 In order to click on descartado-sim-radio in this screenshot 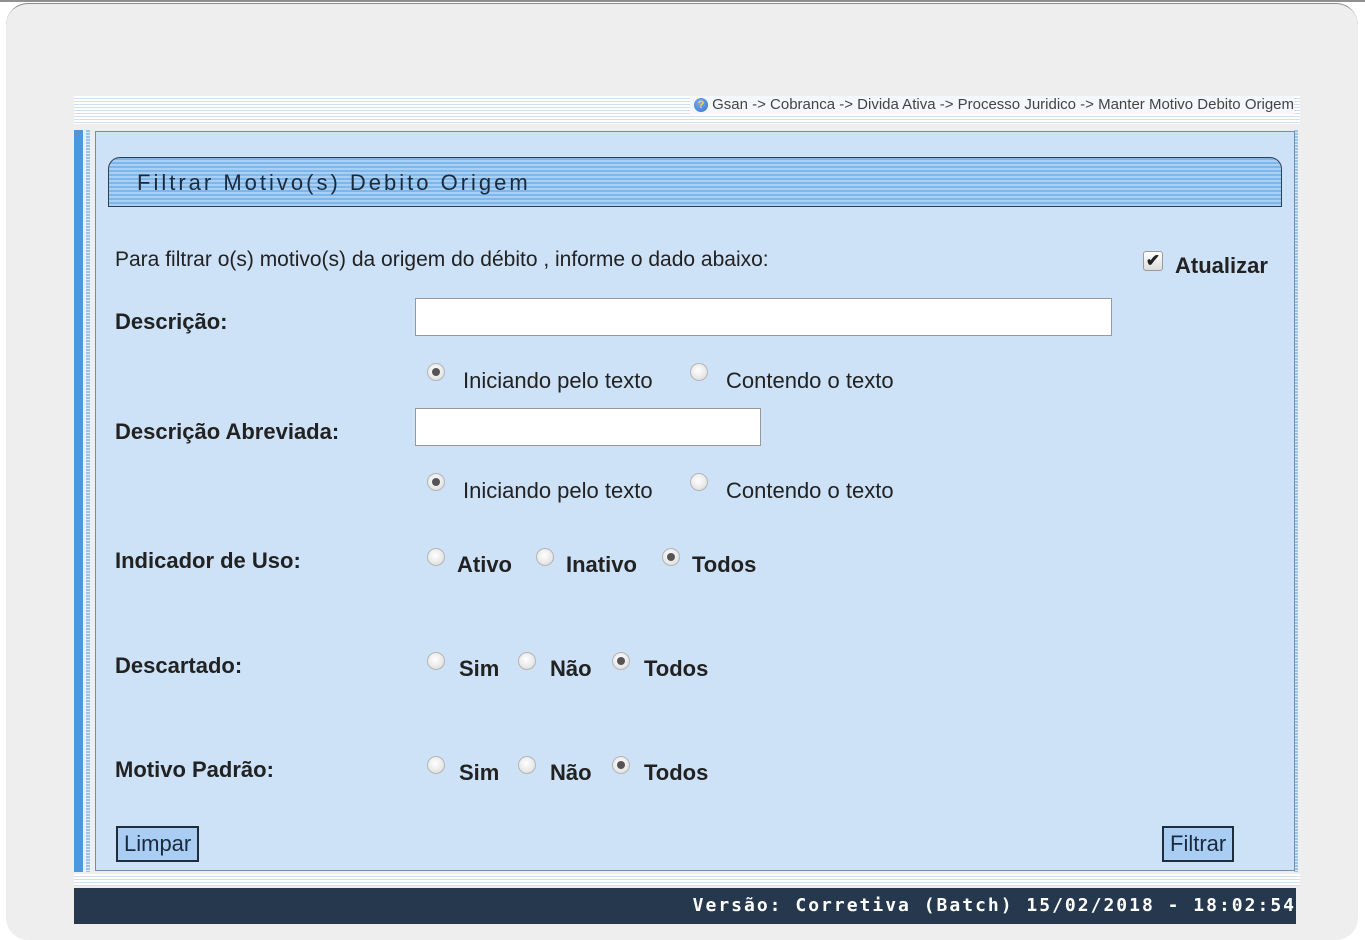, I will do `click(436, 661)`.